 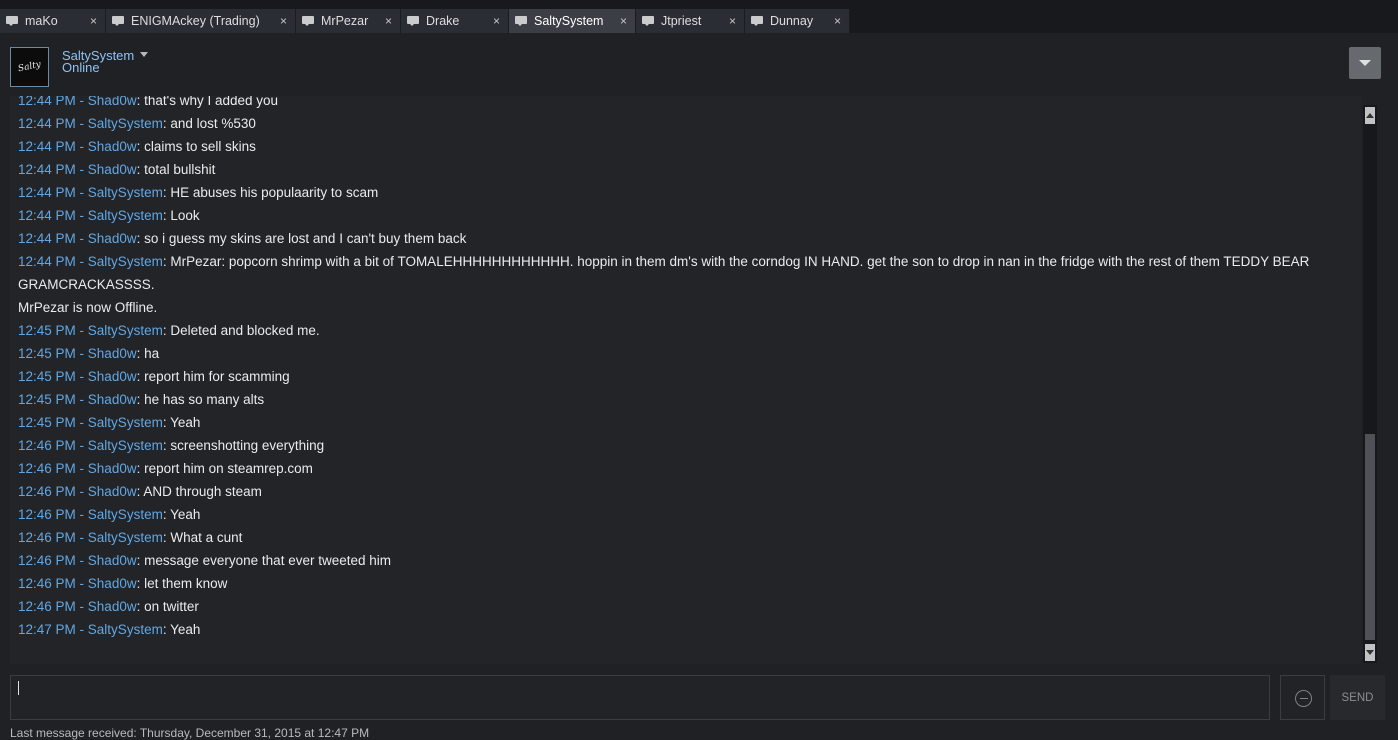 What do you see at coordinates (29, 67) in the screenshot?
I see `avatar: Salty` at bounding box center [29, 67].